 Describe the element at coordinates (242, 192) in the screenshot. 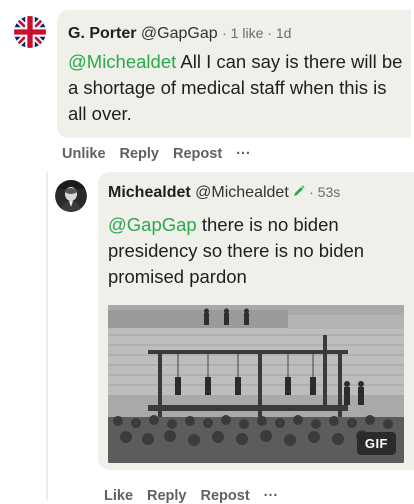

I see `reply-handle: @Michealdet` at that location.